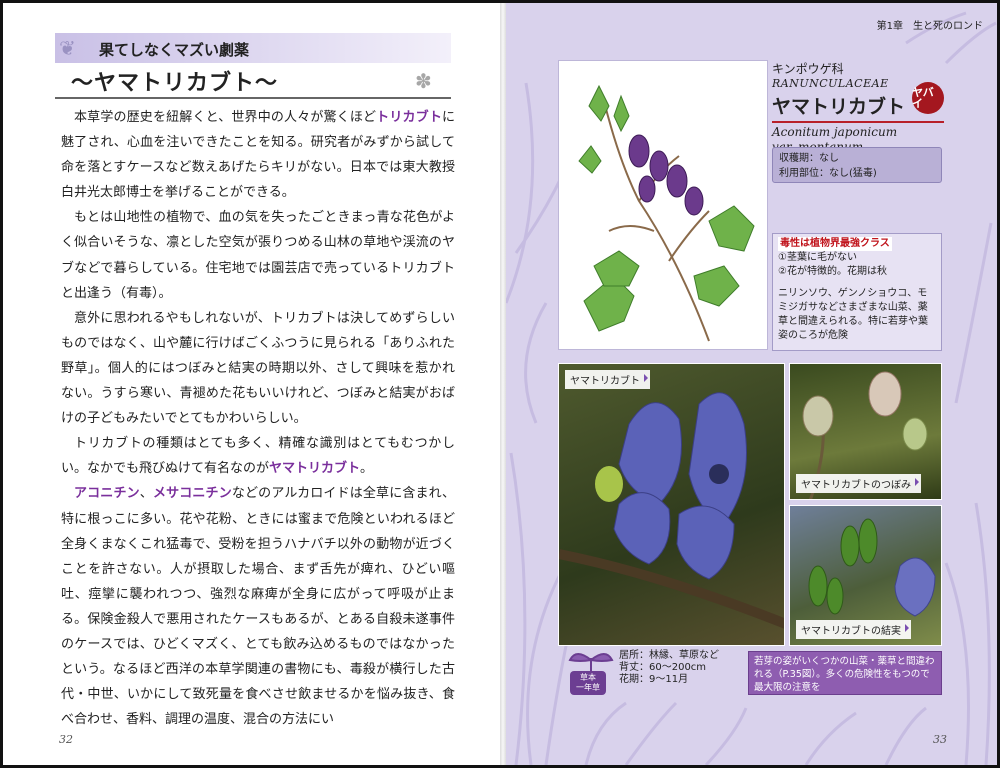 The image size is (1000, 768). What do you see at coordinates (253, 48) in the screenshot?
I see `section-header: ❦ 果てしなくマズい劇薬` at bounding box center [253, 48].